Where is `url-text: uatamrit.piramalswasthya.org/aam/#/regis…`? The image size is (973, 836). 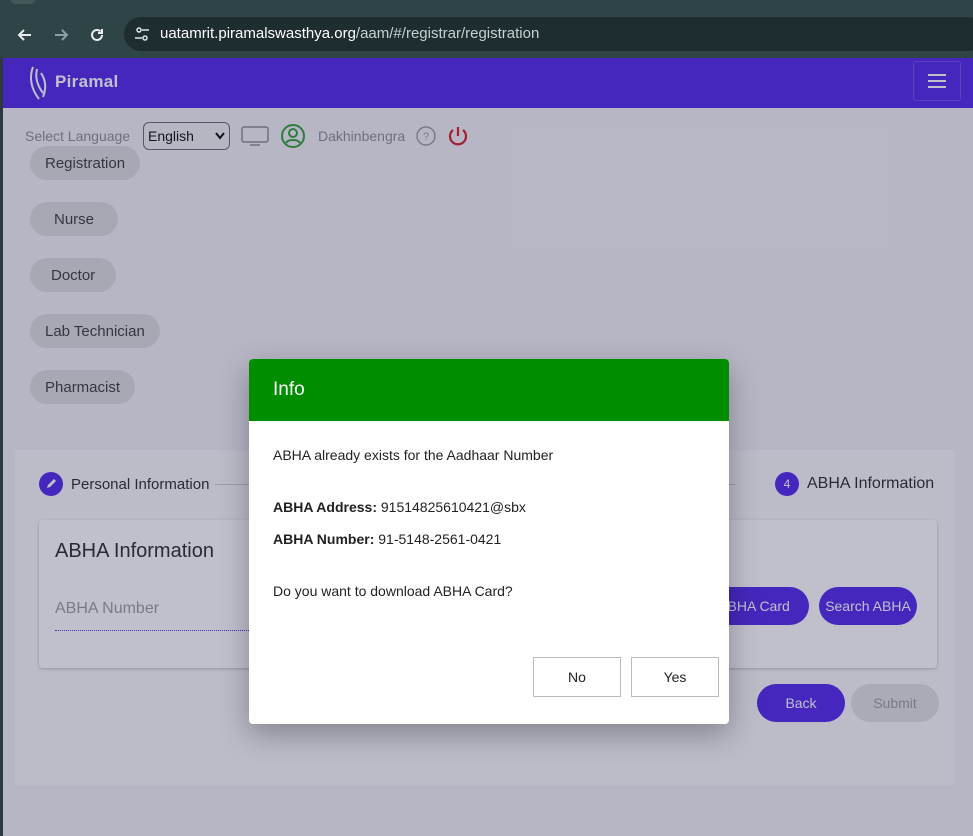 url-text: uatamrit.piramalswasthya.org/aam/#/regis… is located at coordinates (349, 33).